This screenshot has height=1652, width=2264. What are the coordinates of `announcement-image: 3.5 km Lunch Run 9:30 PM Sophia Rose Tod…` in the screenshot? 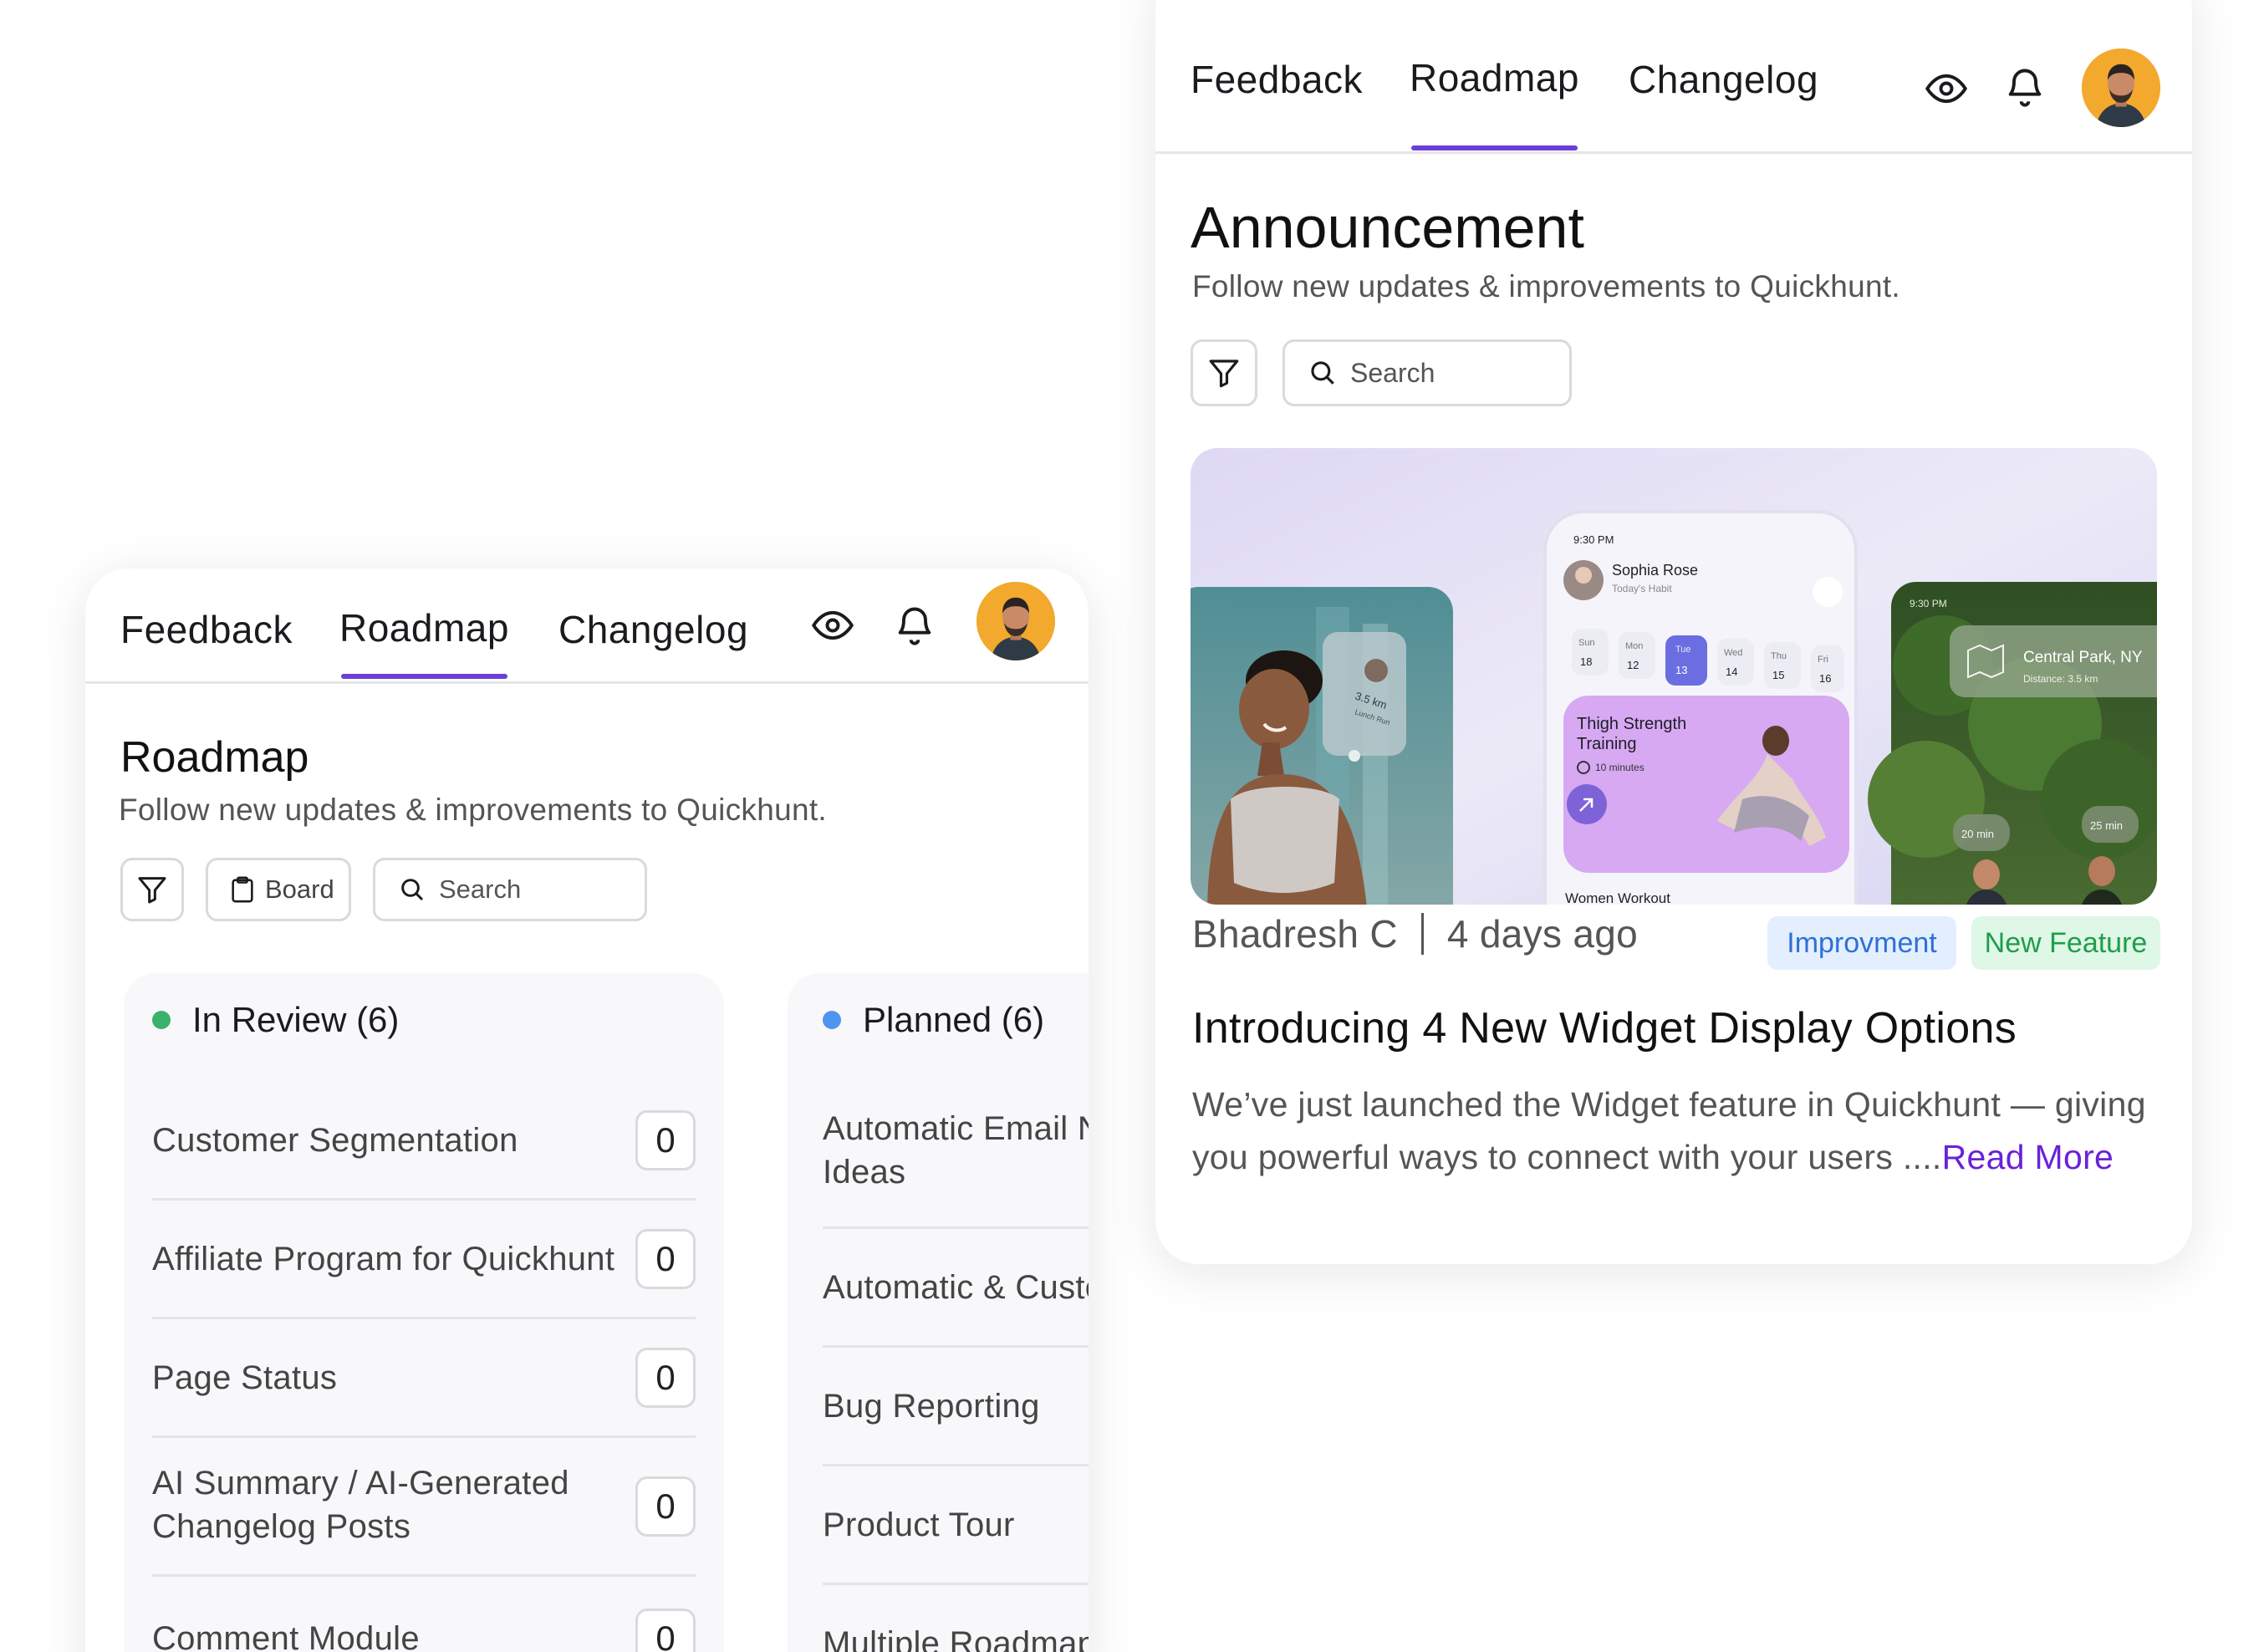 It's located at (1674, 676).